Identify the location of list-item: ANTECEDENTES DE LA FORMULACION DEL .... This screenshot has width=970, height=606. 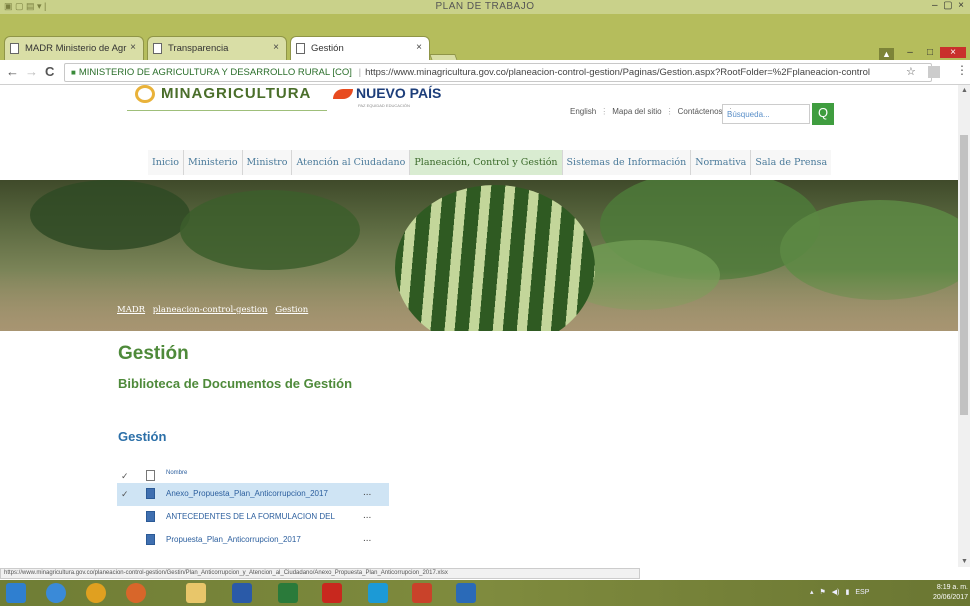
(253, 517).